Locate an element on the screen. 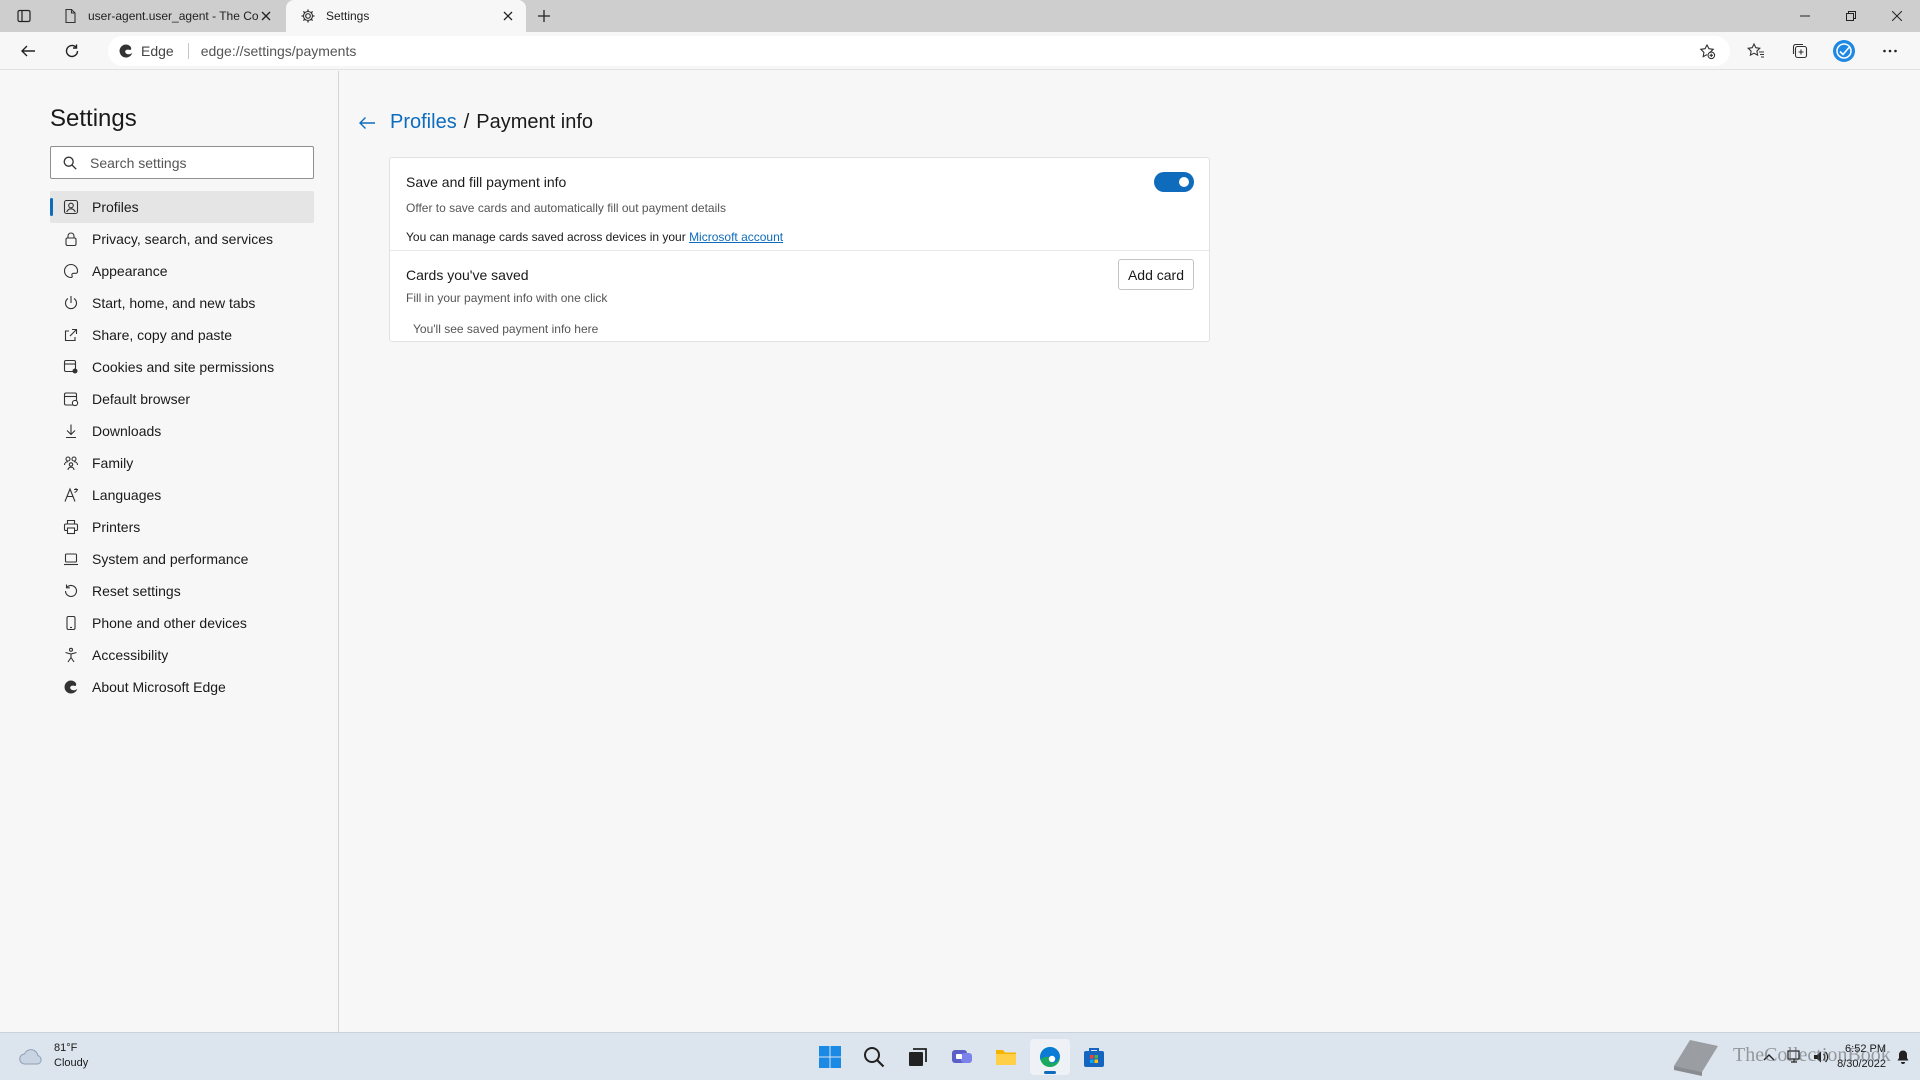 Image resolution: width=1920 pixels, height=1080 pixels. refresh-button is located at coordinates (72, 51).